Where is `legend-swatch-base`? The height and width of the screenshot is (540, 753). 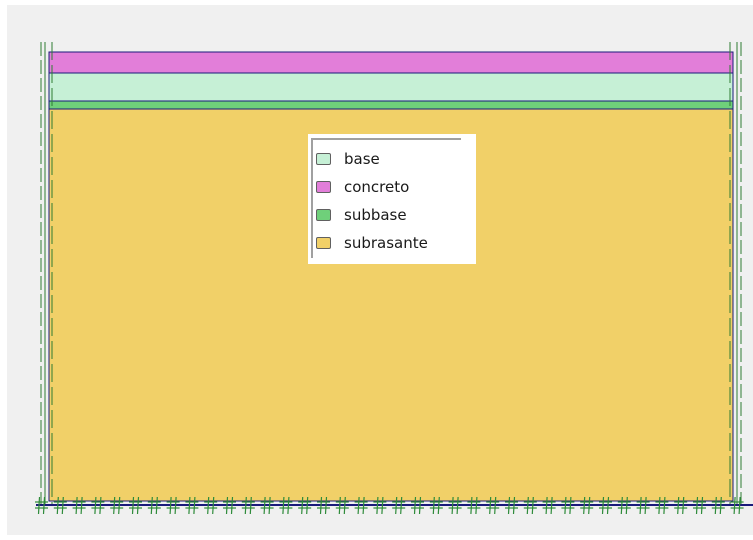
legend-swatch-base is located at coordinates (323, 159).